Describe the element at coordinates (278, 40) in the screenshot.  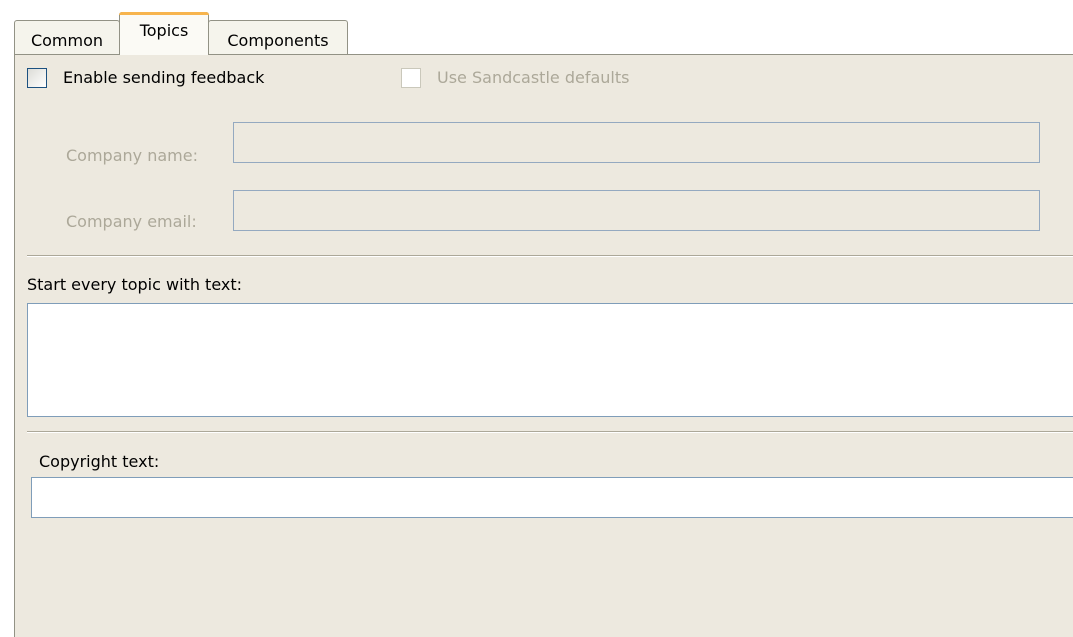
I see `tab-components-label: Components` at that location.